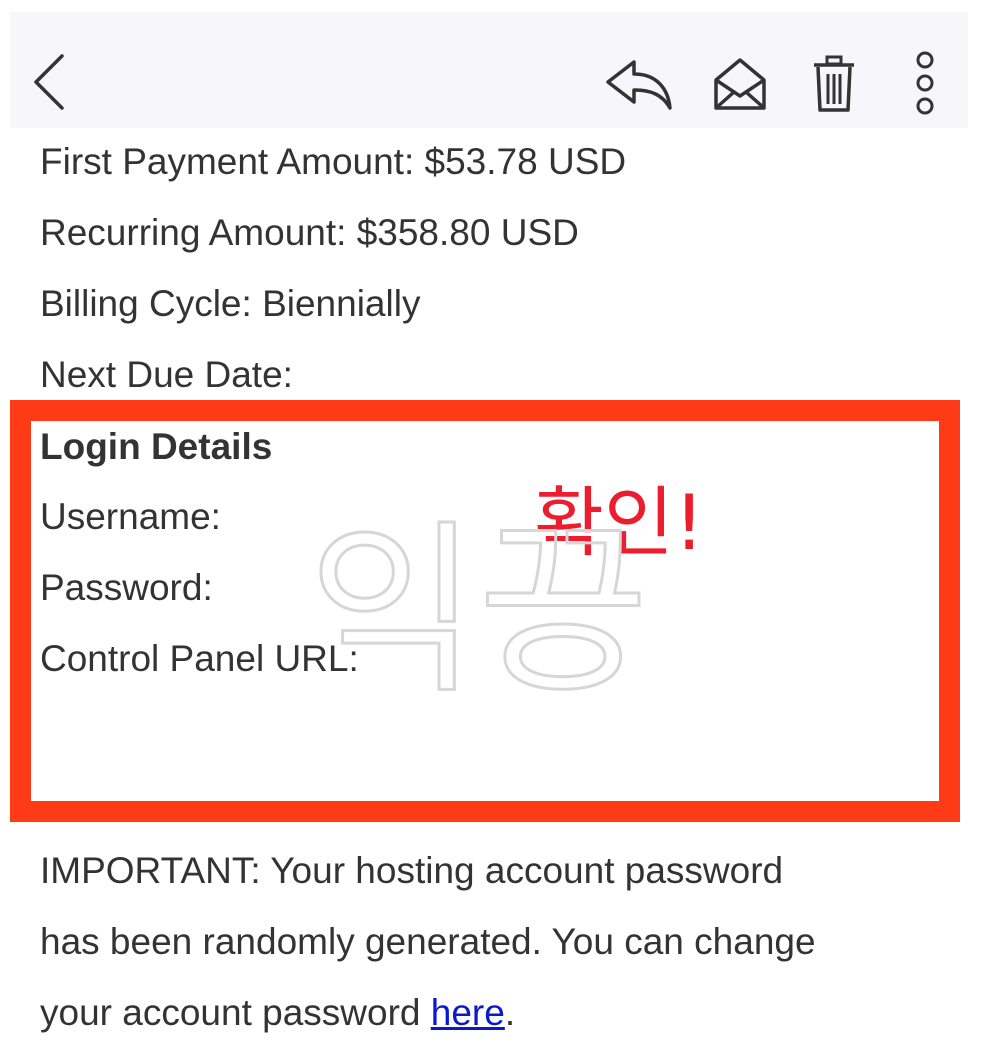 This screenshot has height=1046, width=982. Describe the element at coordinates (49, 82) in the screenshot. I see `back-chevron-icon` at that location.